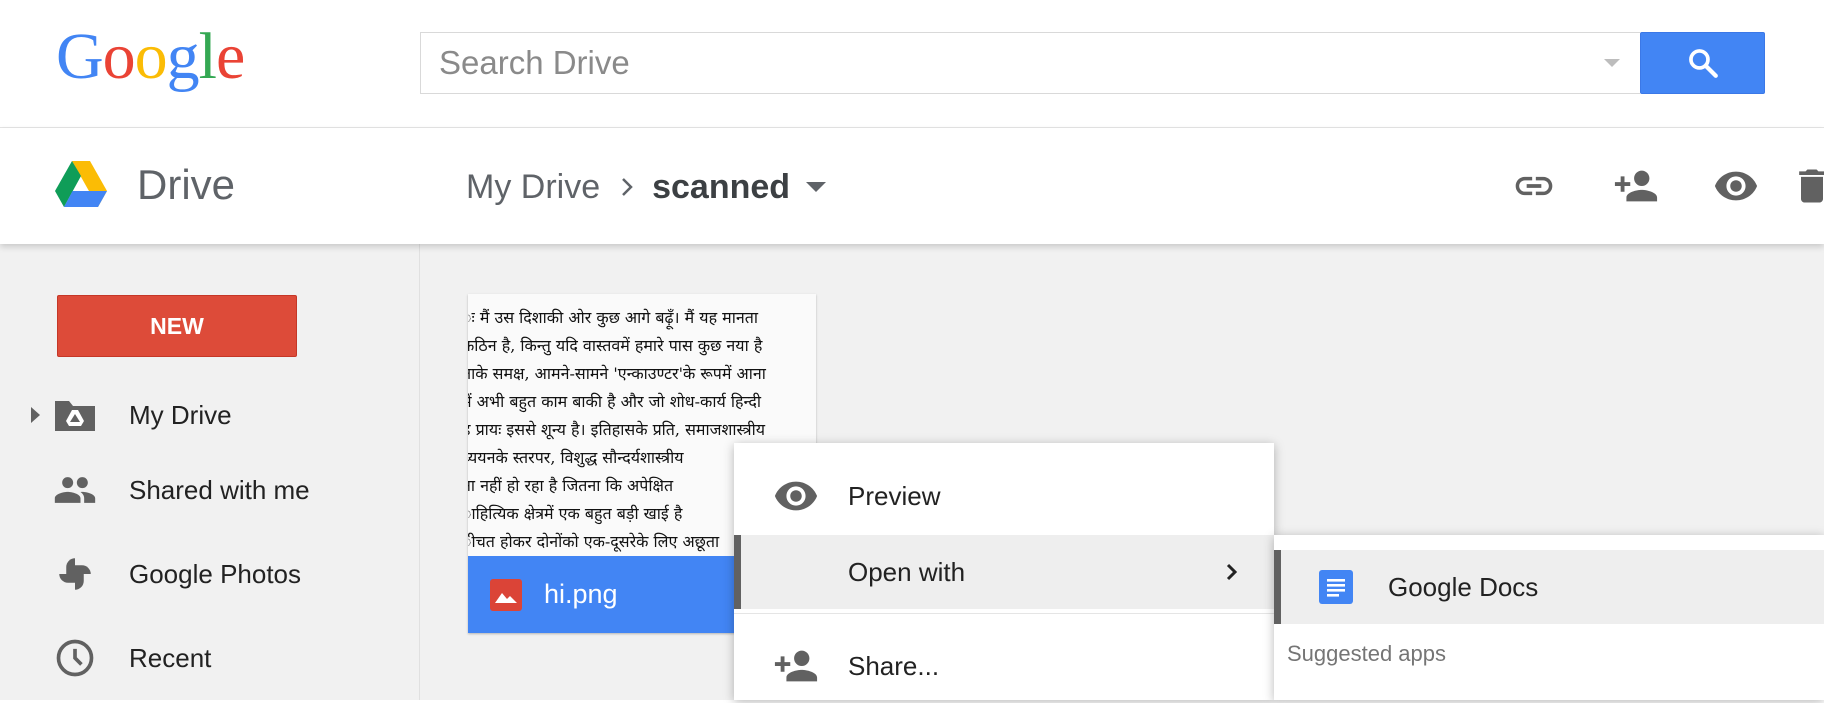  Describe the element at coordinates (816, 187) in the screenshot. I see `folder-menu-caret-icon` at that location.